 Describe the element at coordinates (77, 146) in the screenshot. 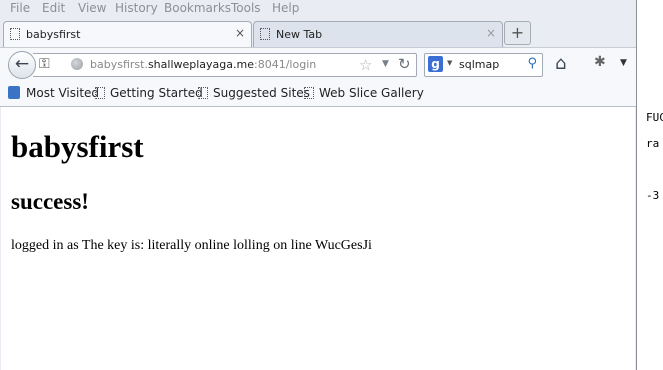

I see `page-heading: babysfirst` at that location.